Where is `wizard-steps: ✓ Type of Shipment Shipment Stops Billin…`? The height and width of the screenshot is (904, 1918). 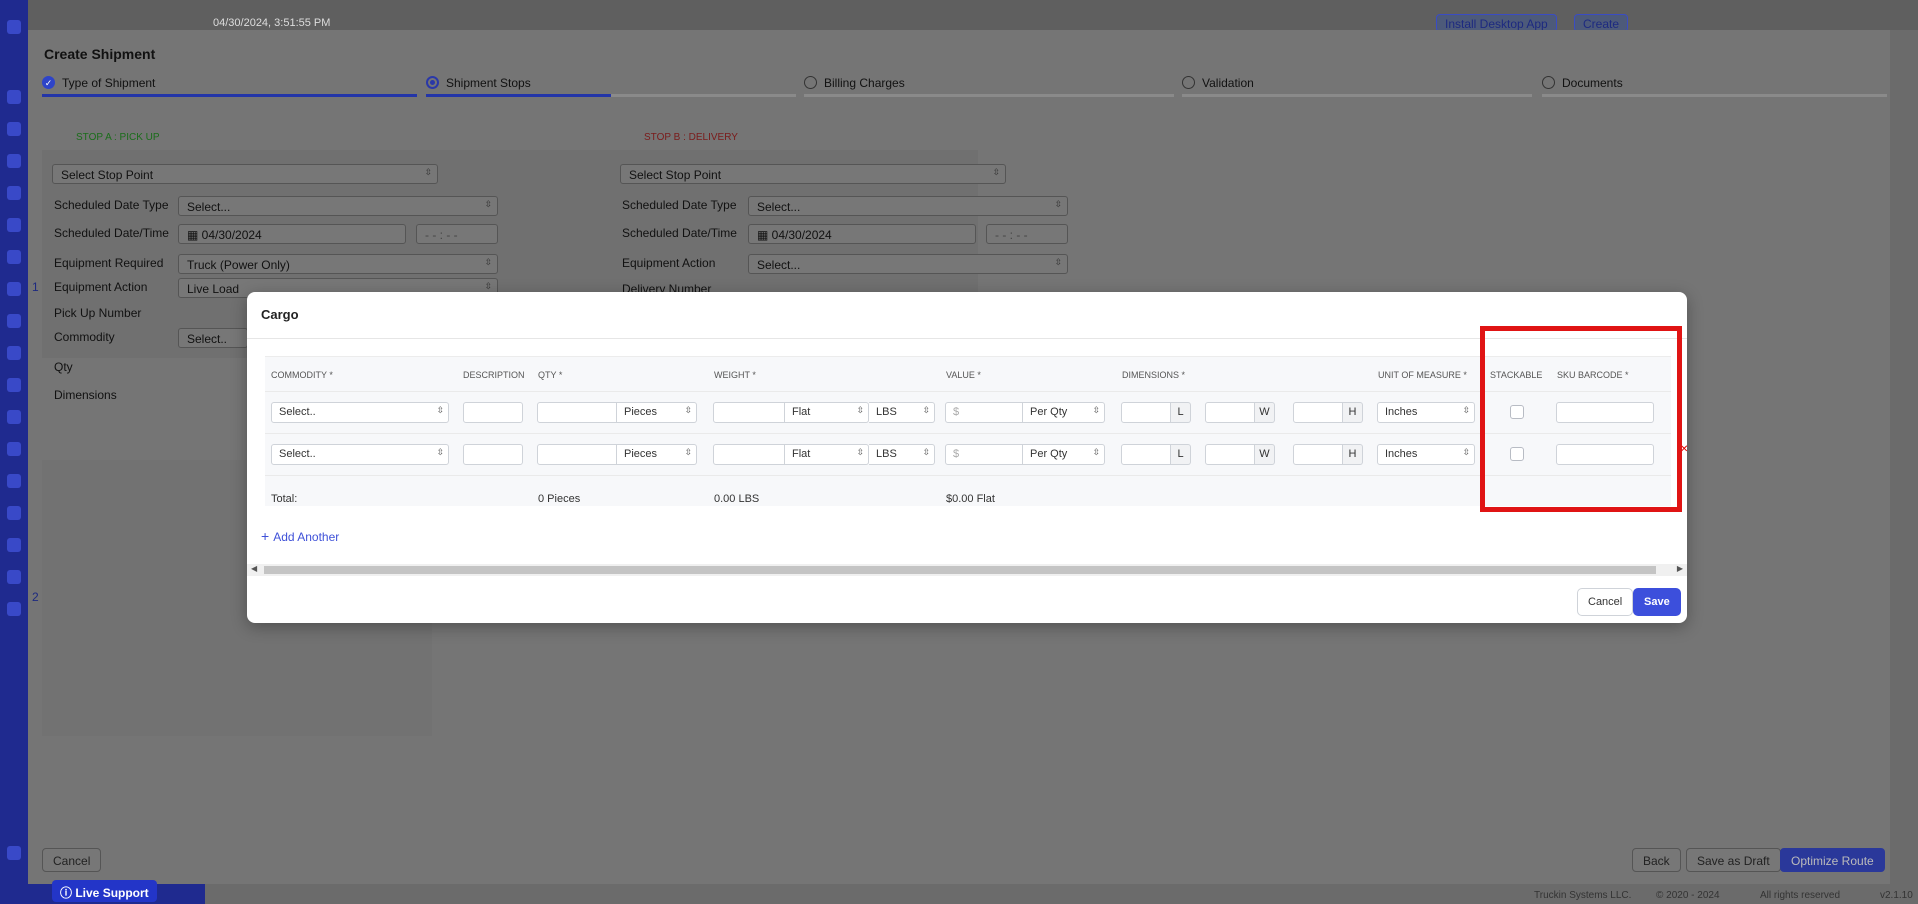 wizard-steps: ✓ Type of Shipment Shipment Stops Billin… is located at coordinates (964, 86).